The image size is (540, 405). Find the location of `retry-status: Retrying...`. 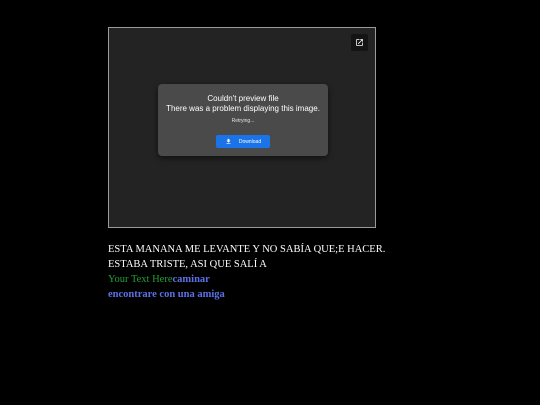

retry-status: Retrying... is located at coordinates (243, 121).